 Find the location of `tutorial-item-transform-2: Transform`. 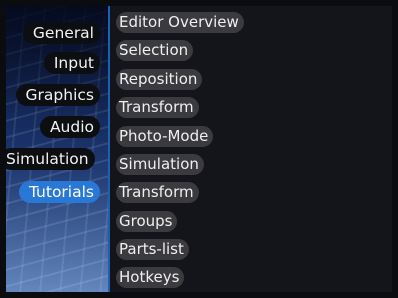

tutorial-item-transform-2: Transform is located at coordinates (157, 192).